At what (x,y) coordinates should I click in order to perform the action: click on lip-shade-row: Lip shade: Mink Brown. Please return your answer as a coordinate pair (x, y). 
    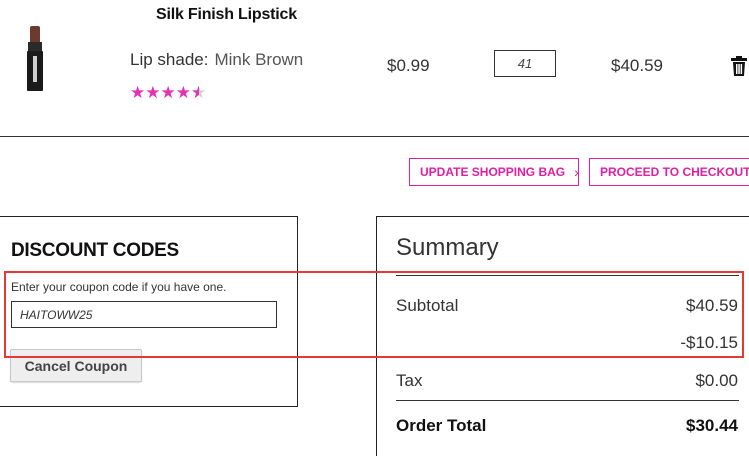
    Looking at the image, I should click on (216, 60).